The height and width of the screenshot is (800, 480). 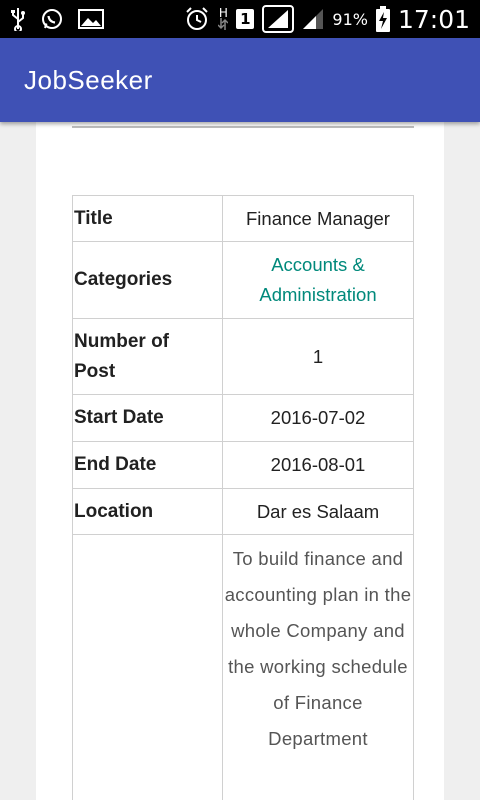 I want to click on battery-charging-icon, so click(x=382, y=19).